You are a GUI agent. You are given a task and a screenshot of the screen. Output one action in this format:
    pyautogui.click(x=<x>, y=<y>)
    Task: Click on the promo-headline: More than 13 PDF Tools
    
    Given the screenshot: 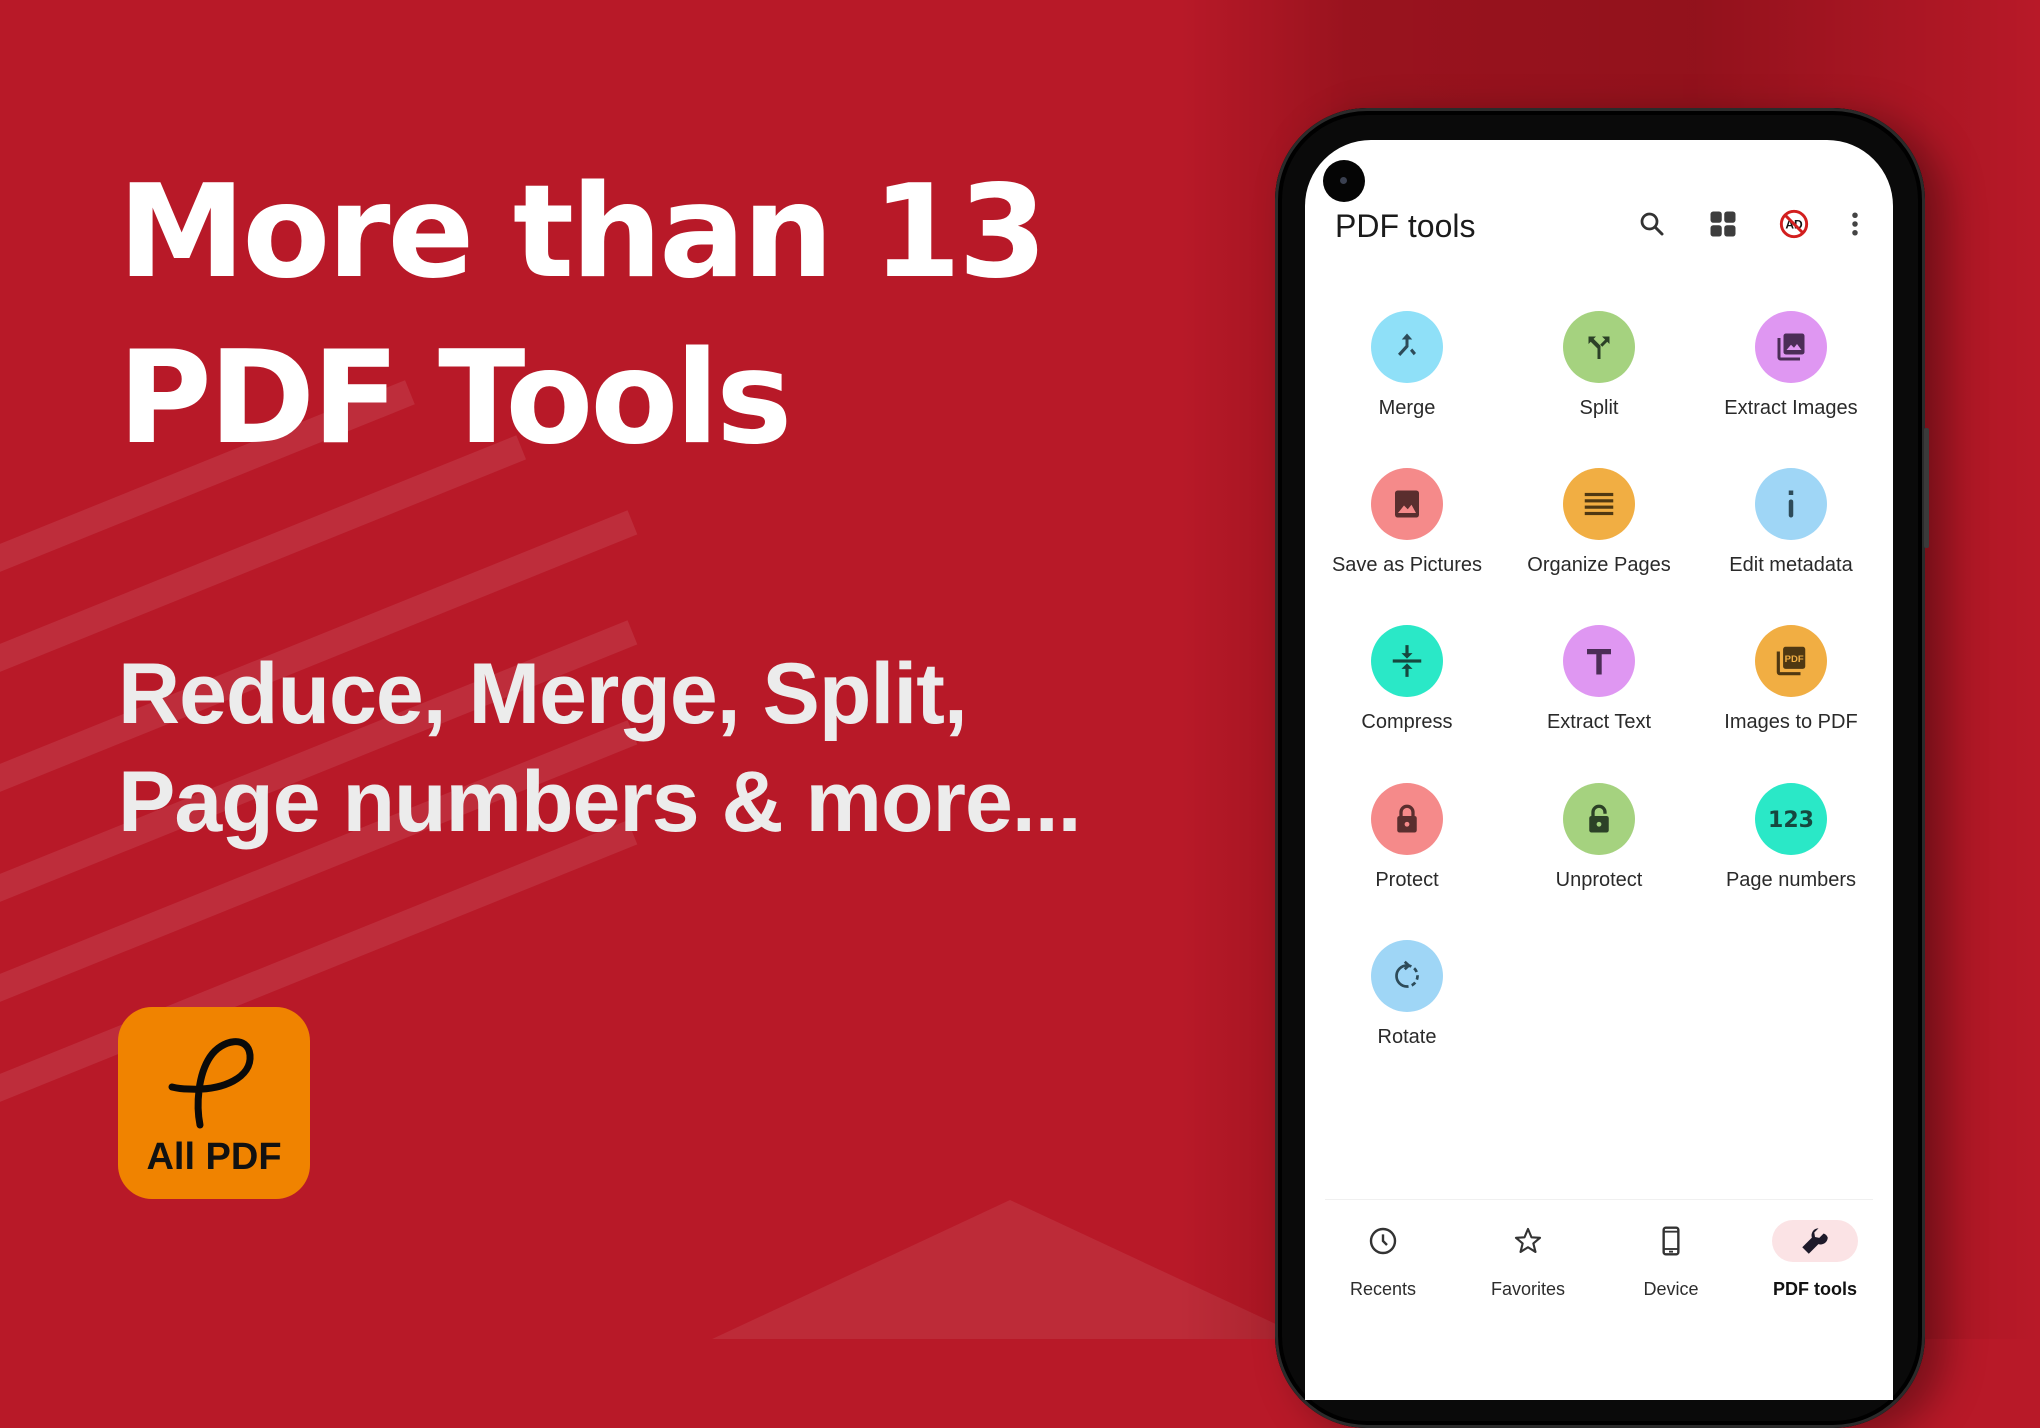 What is the action you would take?
    pyautogui.click(x=582, y=316)
    